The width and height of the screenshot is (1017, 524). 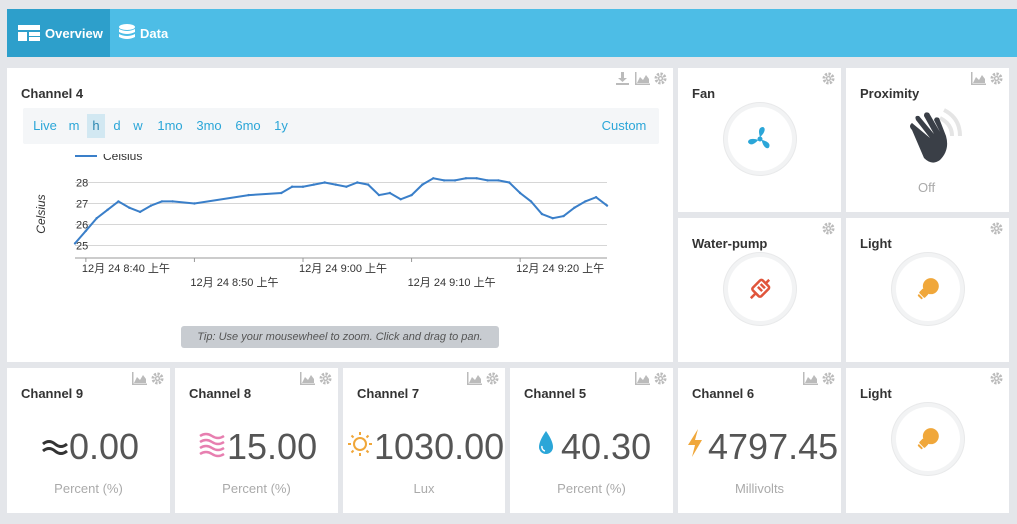 I want to click on legend-label: Celsius, so click(x=122, y=158).